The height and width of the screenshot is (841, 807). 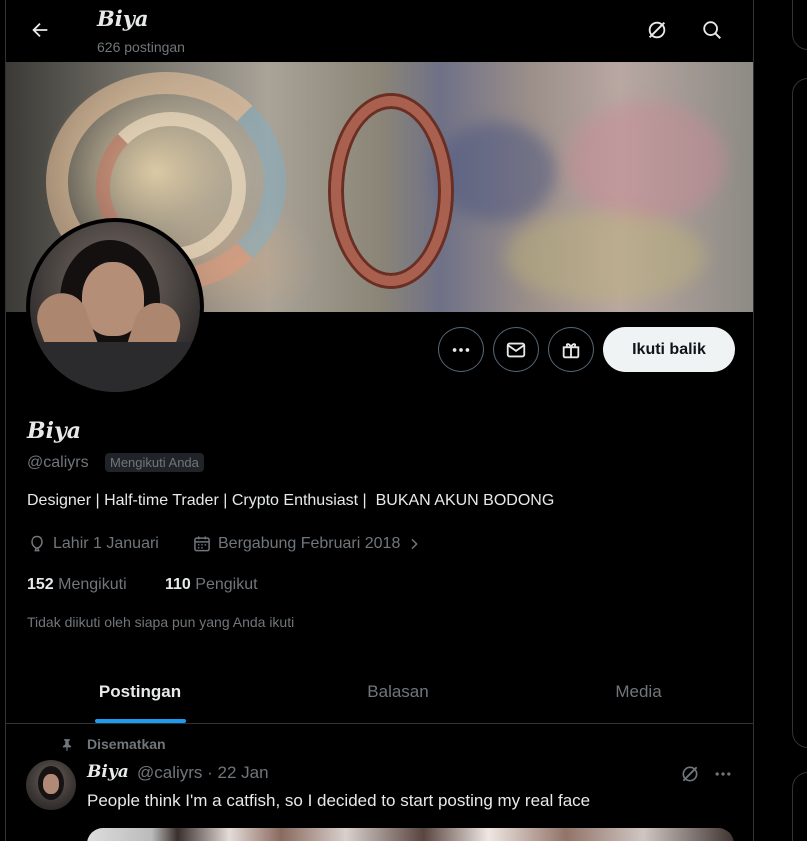 What do you see at coordinates (140, 721) in the screenshot?
I see `active-tab-indicator` at bounding box center [140, 721].